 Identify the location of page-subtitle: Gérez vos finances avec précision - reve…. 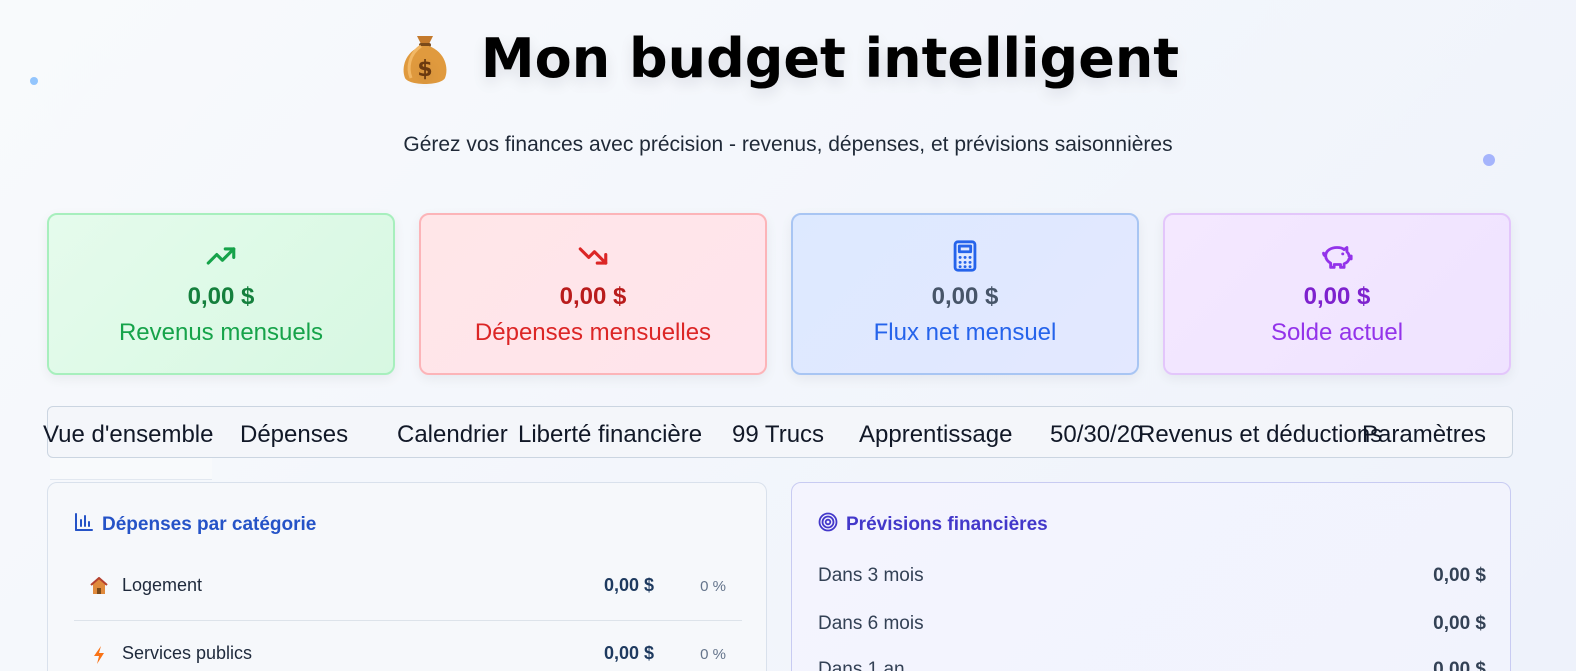
(788, 144).